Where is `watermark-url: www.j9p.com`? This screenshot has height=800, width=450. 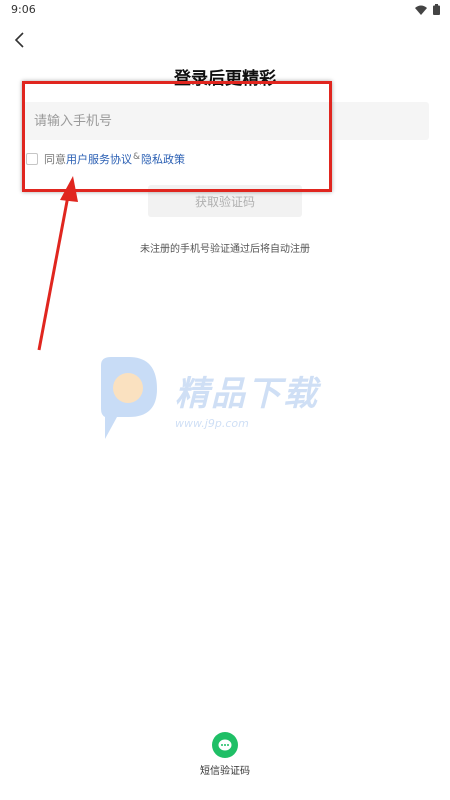 watermark-url: www.j9p.com is located at coordinates (212, 423).